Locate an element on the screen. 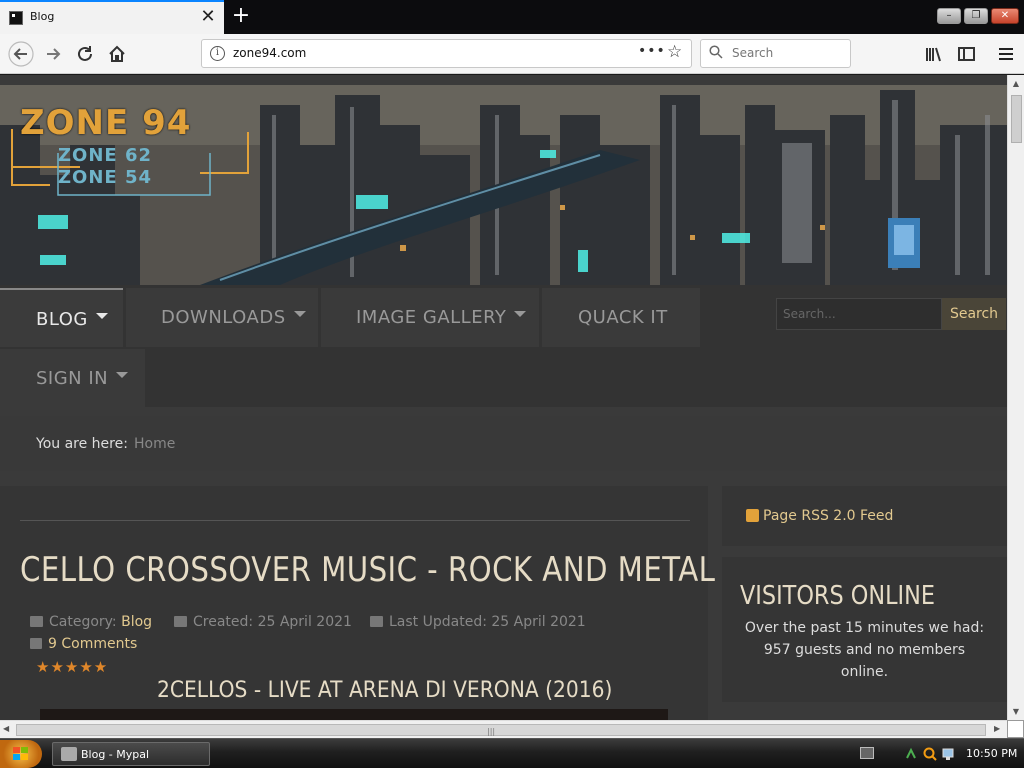 This screenshot has height=768, width=1024. taskbar-window-button: Blog - Mypal is located at coordinates (131, 754).